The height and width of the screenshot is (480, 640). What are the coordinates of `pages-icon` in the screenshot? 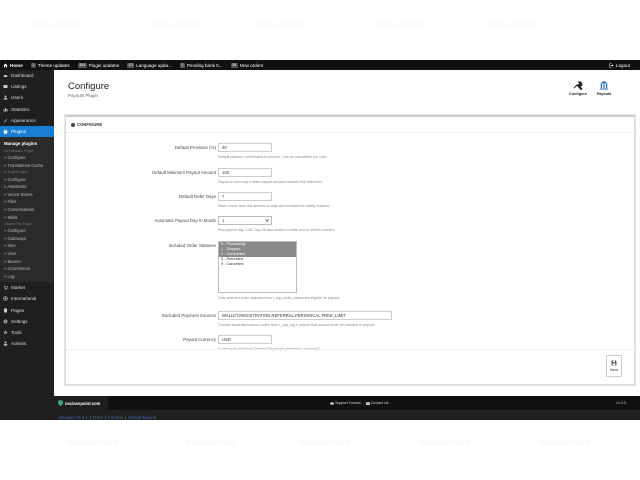 It's located at (5, 310).